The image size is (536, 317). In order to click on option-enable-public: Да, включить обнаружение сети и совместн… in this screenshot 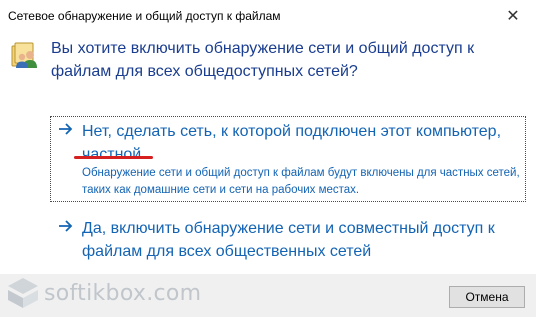, I will do `click(288, 236)`.